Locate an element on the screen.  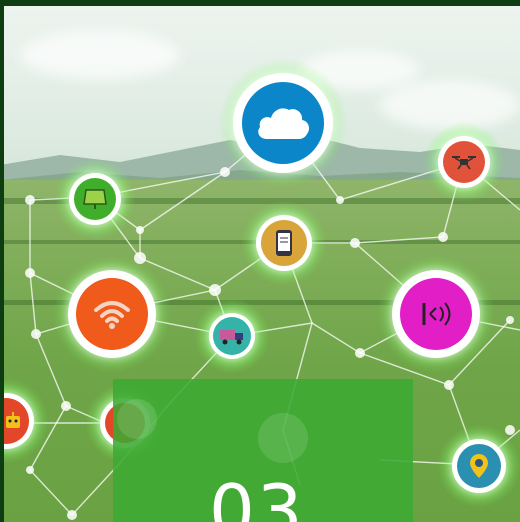
smartphone-node is located at coordinates (284, 243).